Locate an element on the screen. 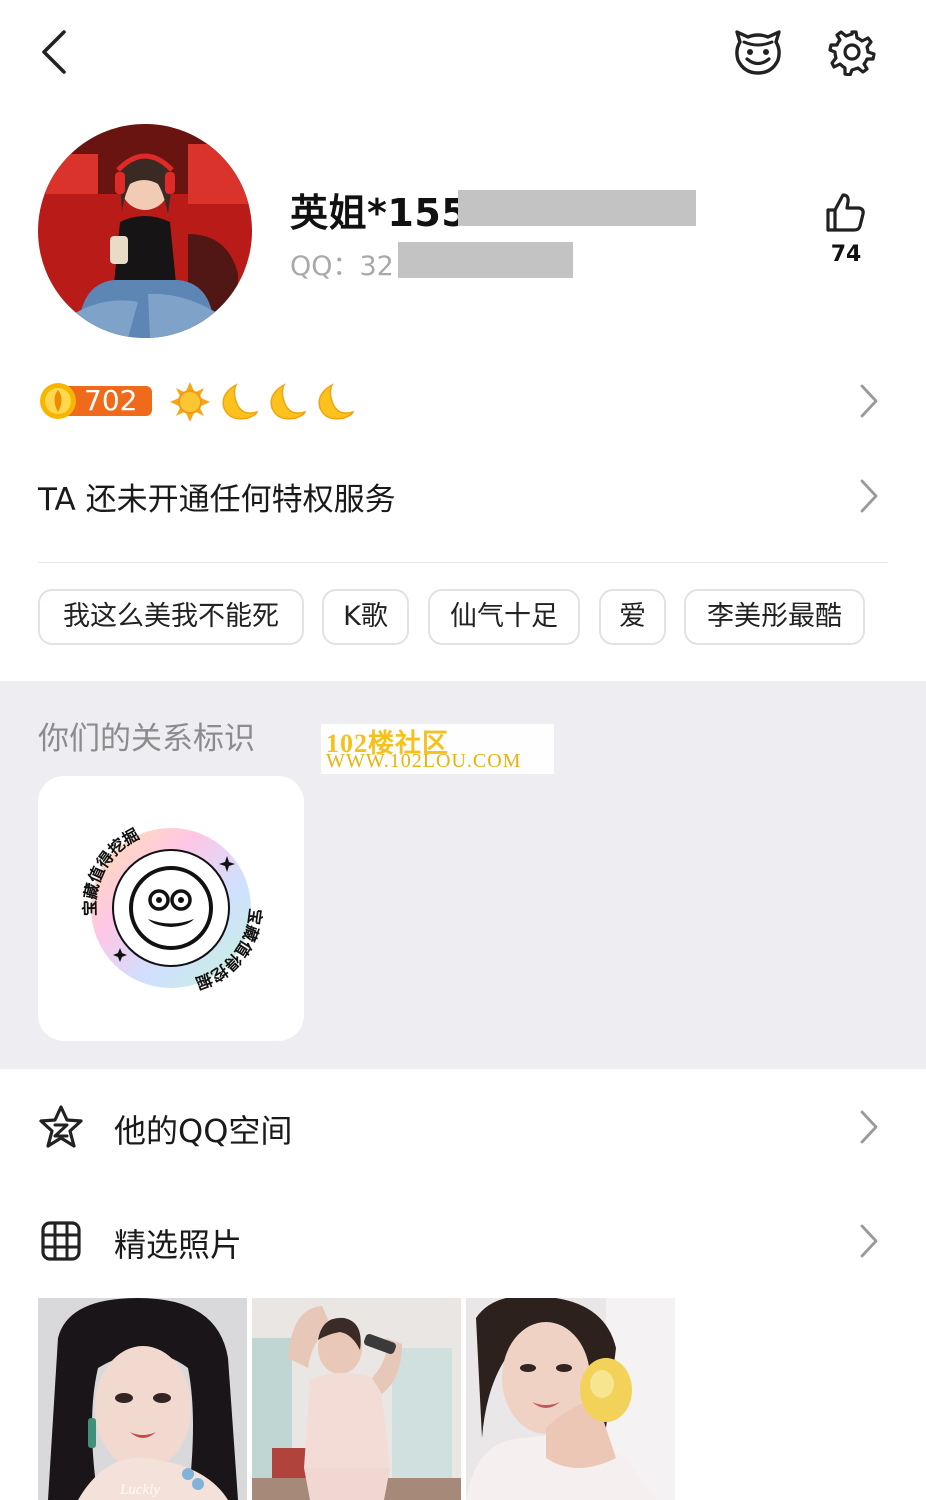 The height and width of the screenshot is (1500, 926). level-number: 702 is located at coordinates (111, 400).